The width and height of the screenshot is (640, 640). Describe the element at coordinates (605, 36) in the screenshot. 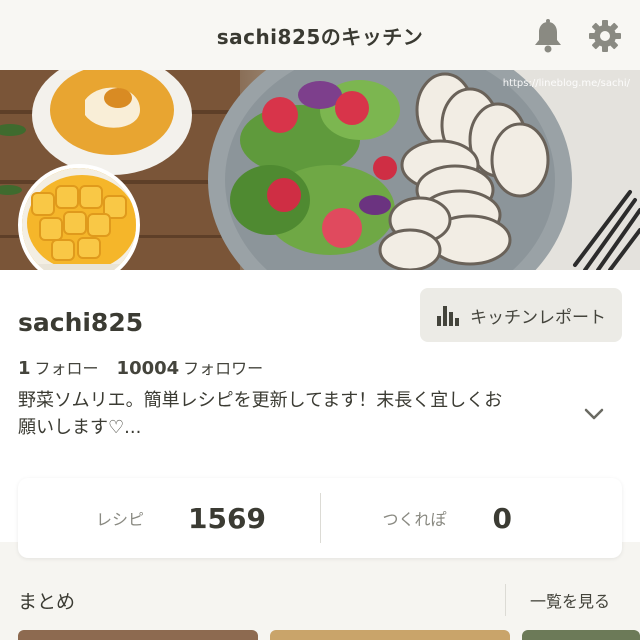

I see `gear-icon` at that location.